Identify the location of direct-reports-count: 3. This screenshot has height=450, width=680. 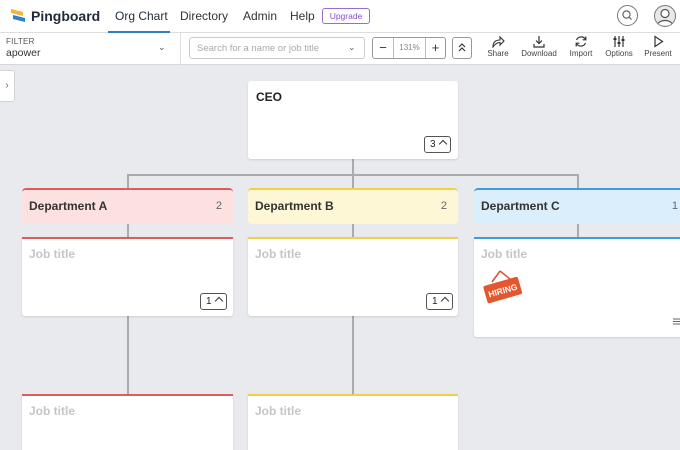
(433, 144).